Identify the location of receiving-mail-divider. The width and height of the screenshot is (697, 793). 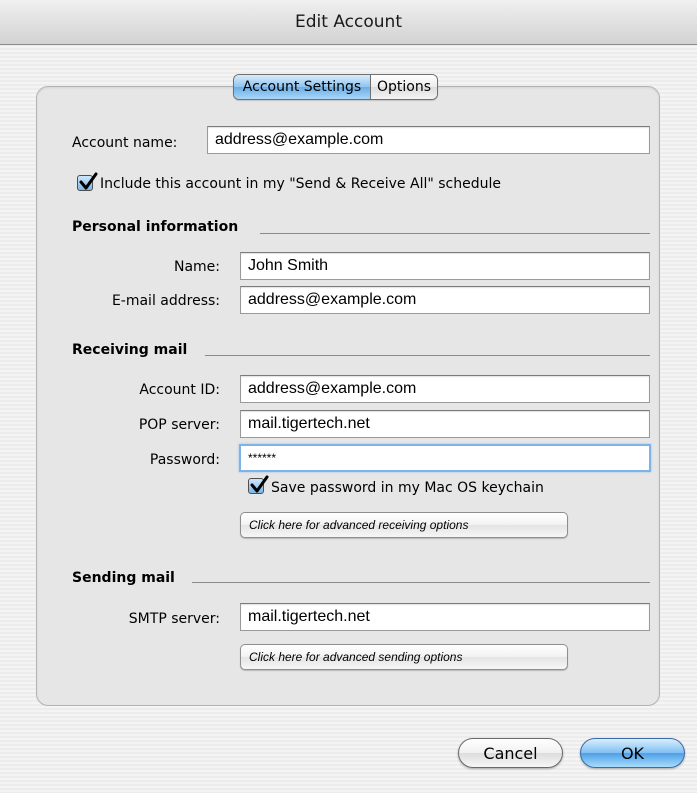
(427, 355).